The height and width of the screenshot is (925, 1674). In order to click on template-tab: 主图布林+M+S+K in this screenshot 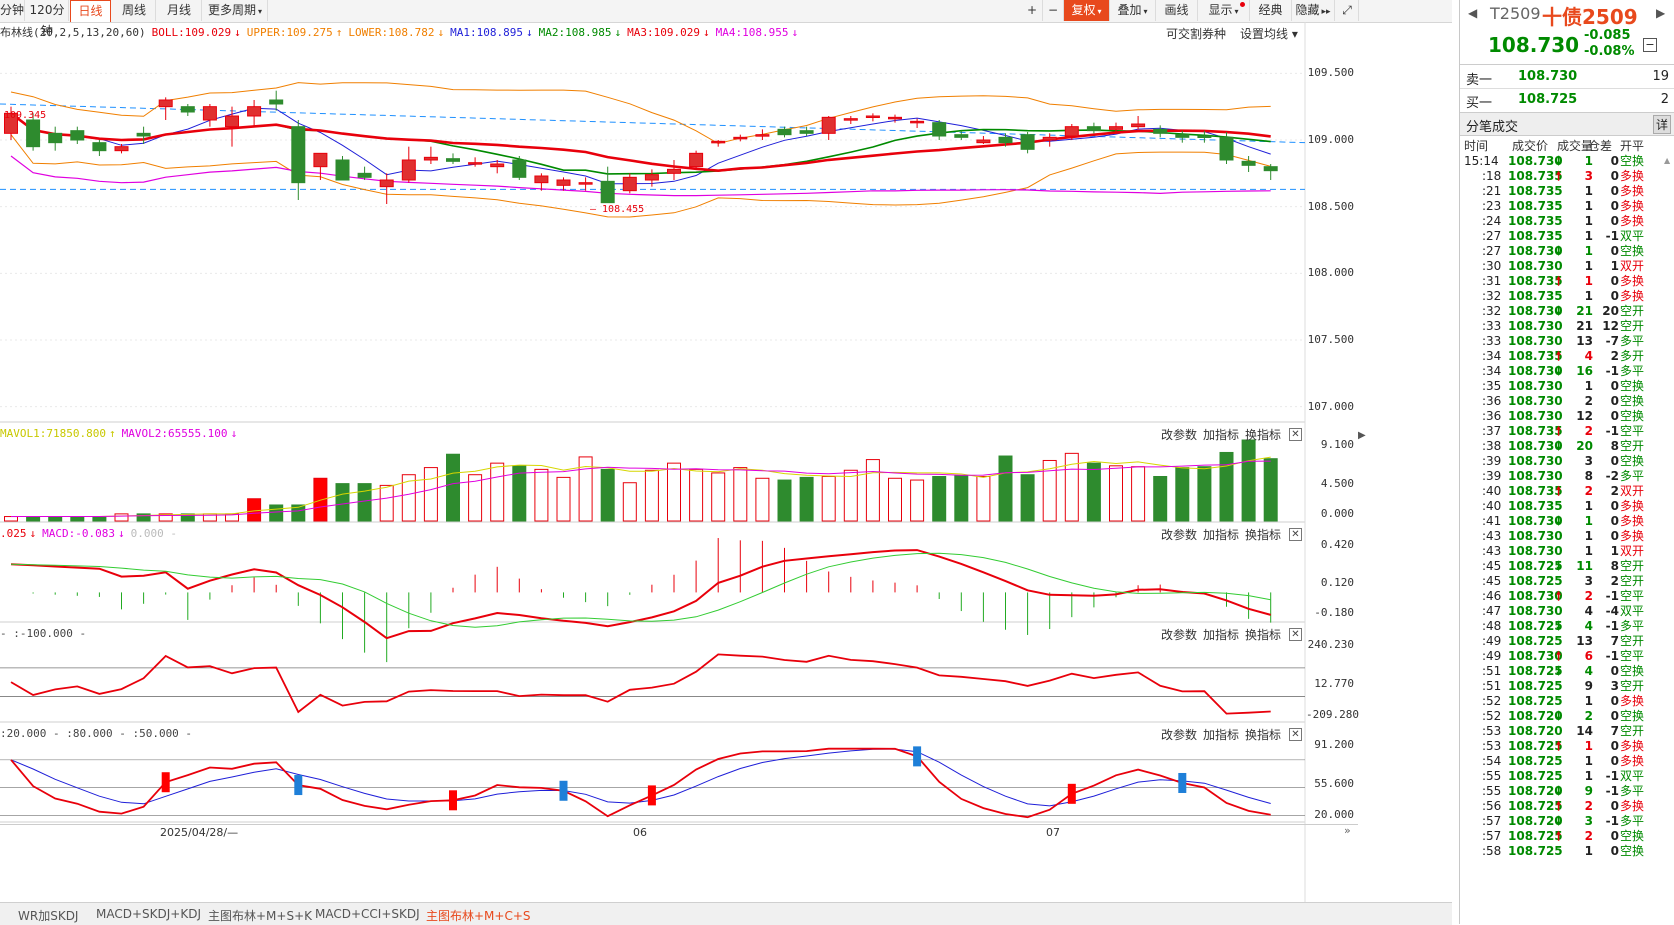, I will do `click(260, 915)`.